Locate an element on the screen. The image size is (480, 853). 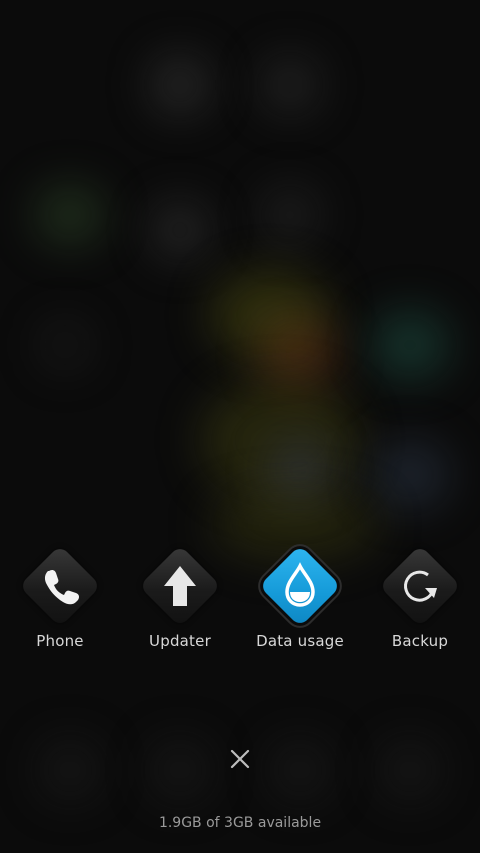
clear-all-button is located at coordinates (240, 759).